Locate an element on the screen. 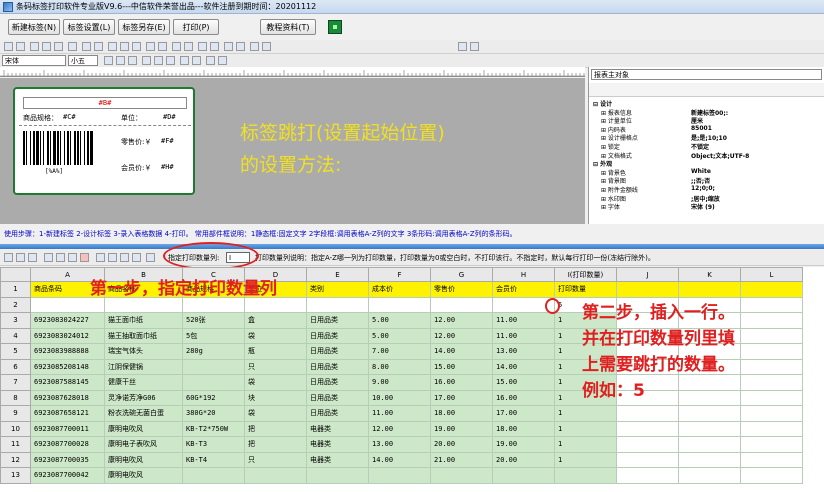  row-number: 5 is located at coordinates (15, 351).